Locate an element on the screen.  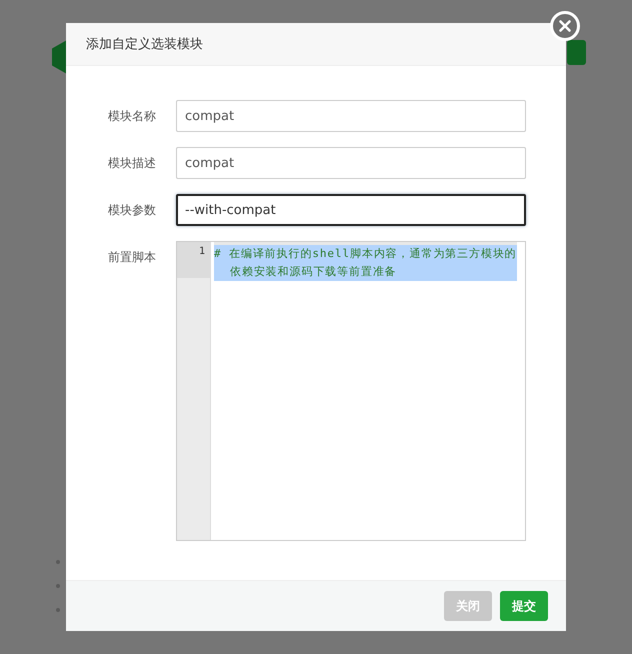
input-field: --with-compat is located at coordinates (351, 210).